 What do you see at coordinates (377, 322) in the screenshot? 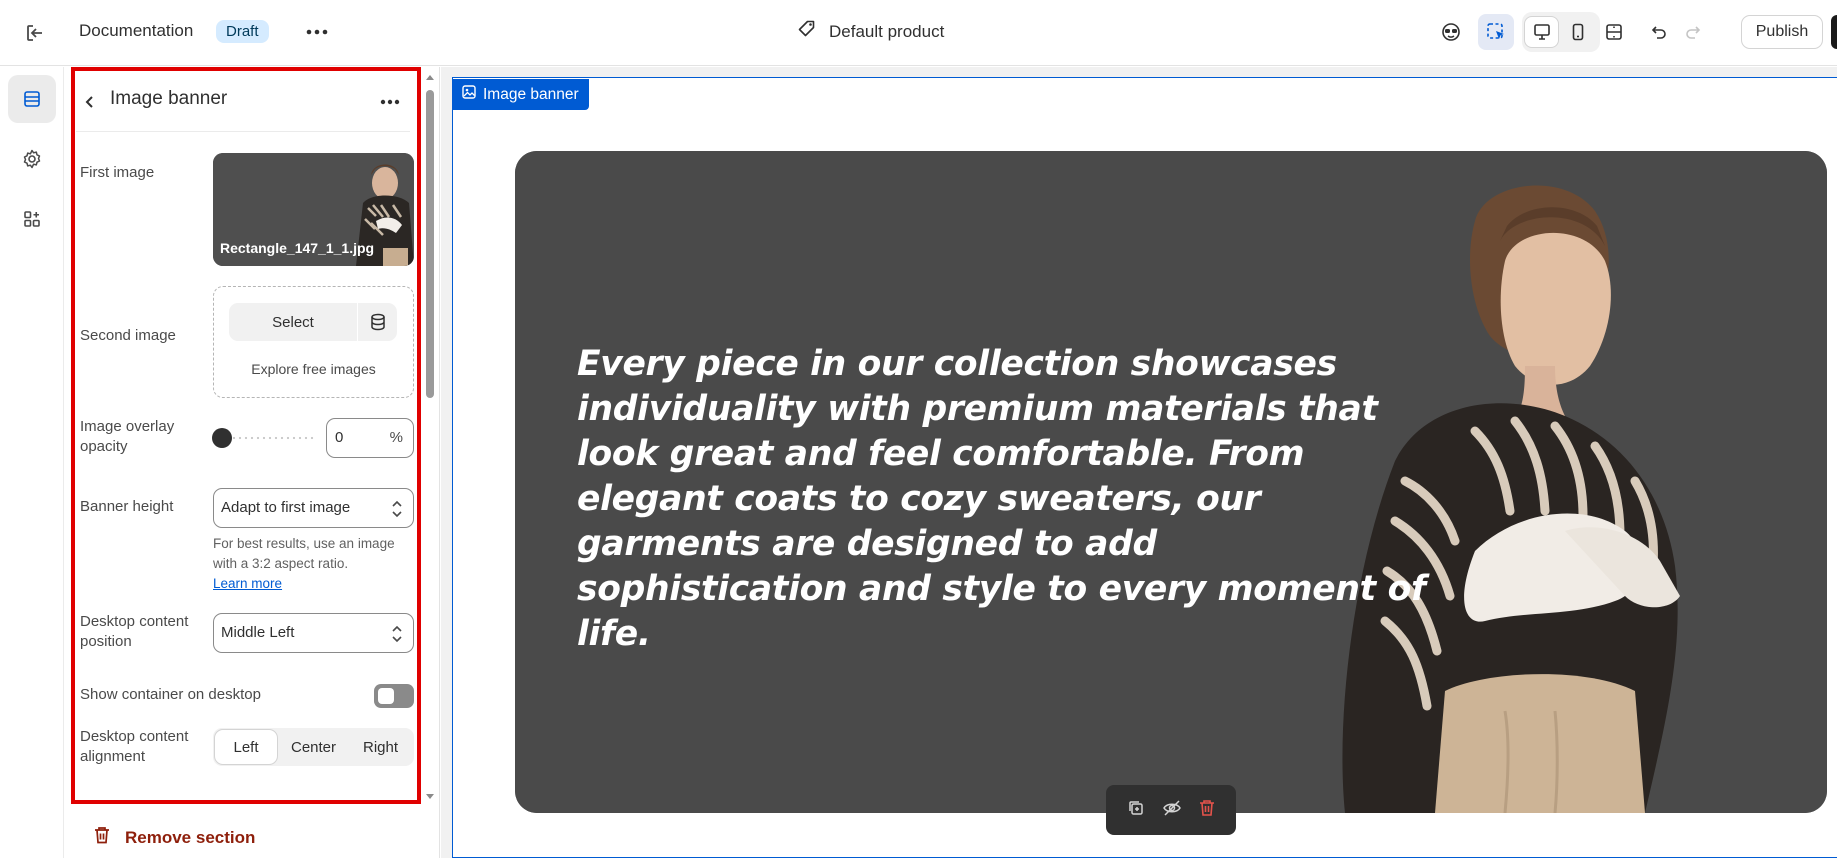
I see `database-icon` at bounding box center [377, 322].